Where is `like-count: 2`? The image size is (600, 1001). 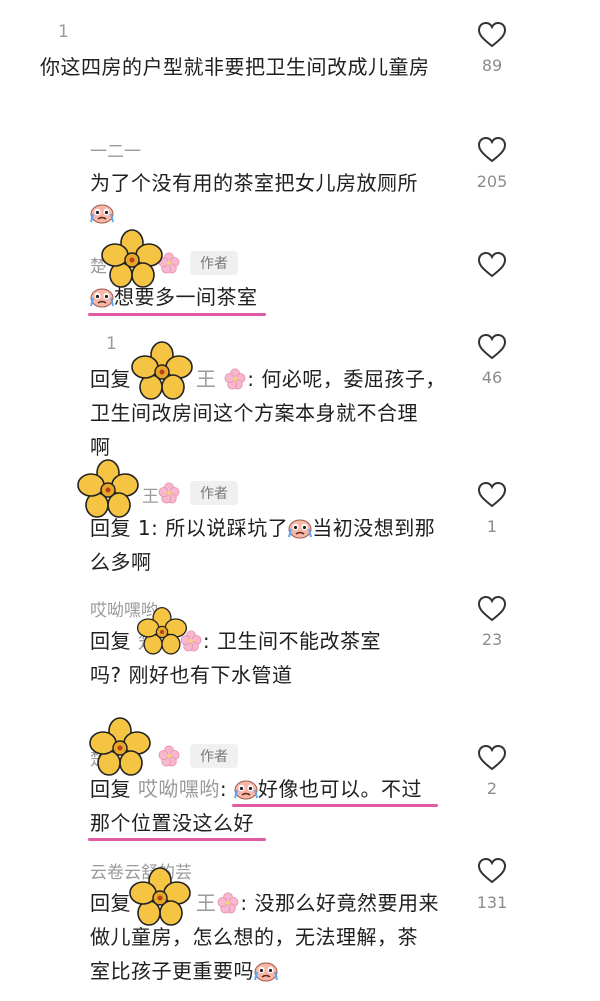 like-count: 2 is located at coordinates (492, 788).